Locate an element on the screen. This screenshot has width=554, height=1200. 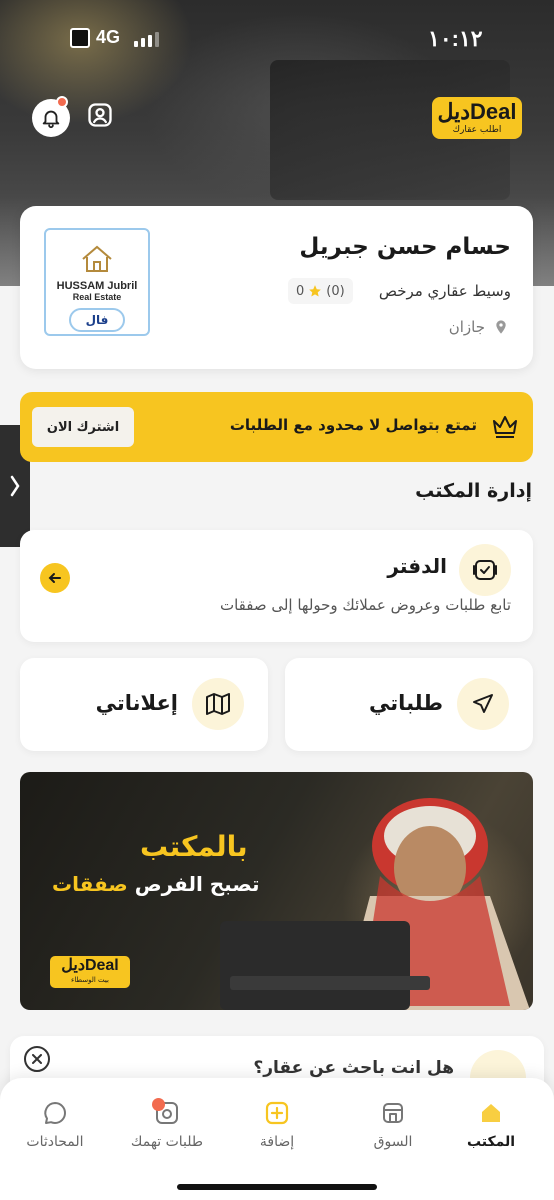
send-icon is located at coordinates (483, 703).